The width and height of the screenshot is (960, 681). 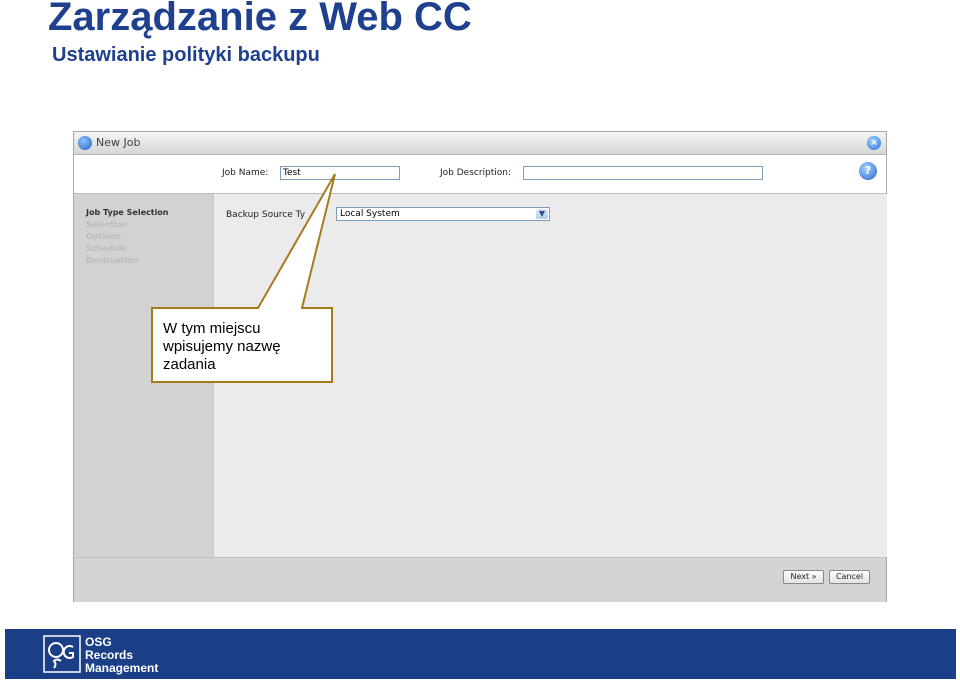 I want to click on osg-logo-icon, so click(x=62, y=654).